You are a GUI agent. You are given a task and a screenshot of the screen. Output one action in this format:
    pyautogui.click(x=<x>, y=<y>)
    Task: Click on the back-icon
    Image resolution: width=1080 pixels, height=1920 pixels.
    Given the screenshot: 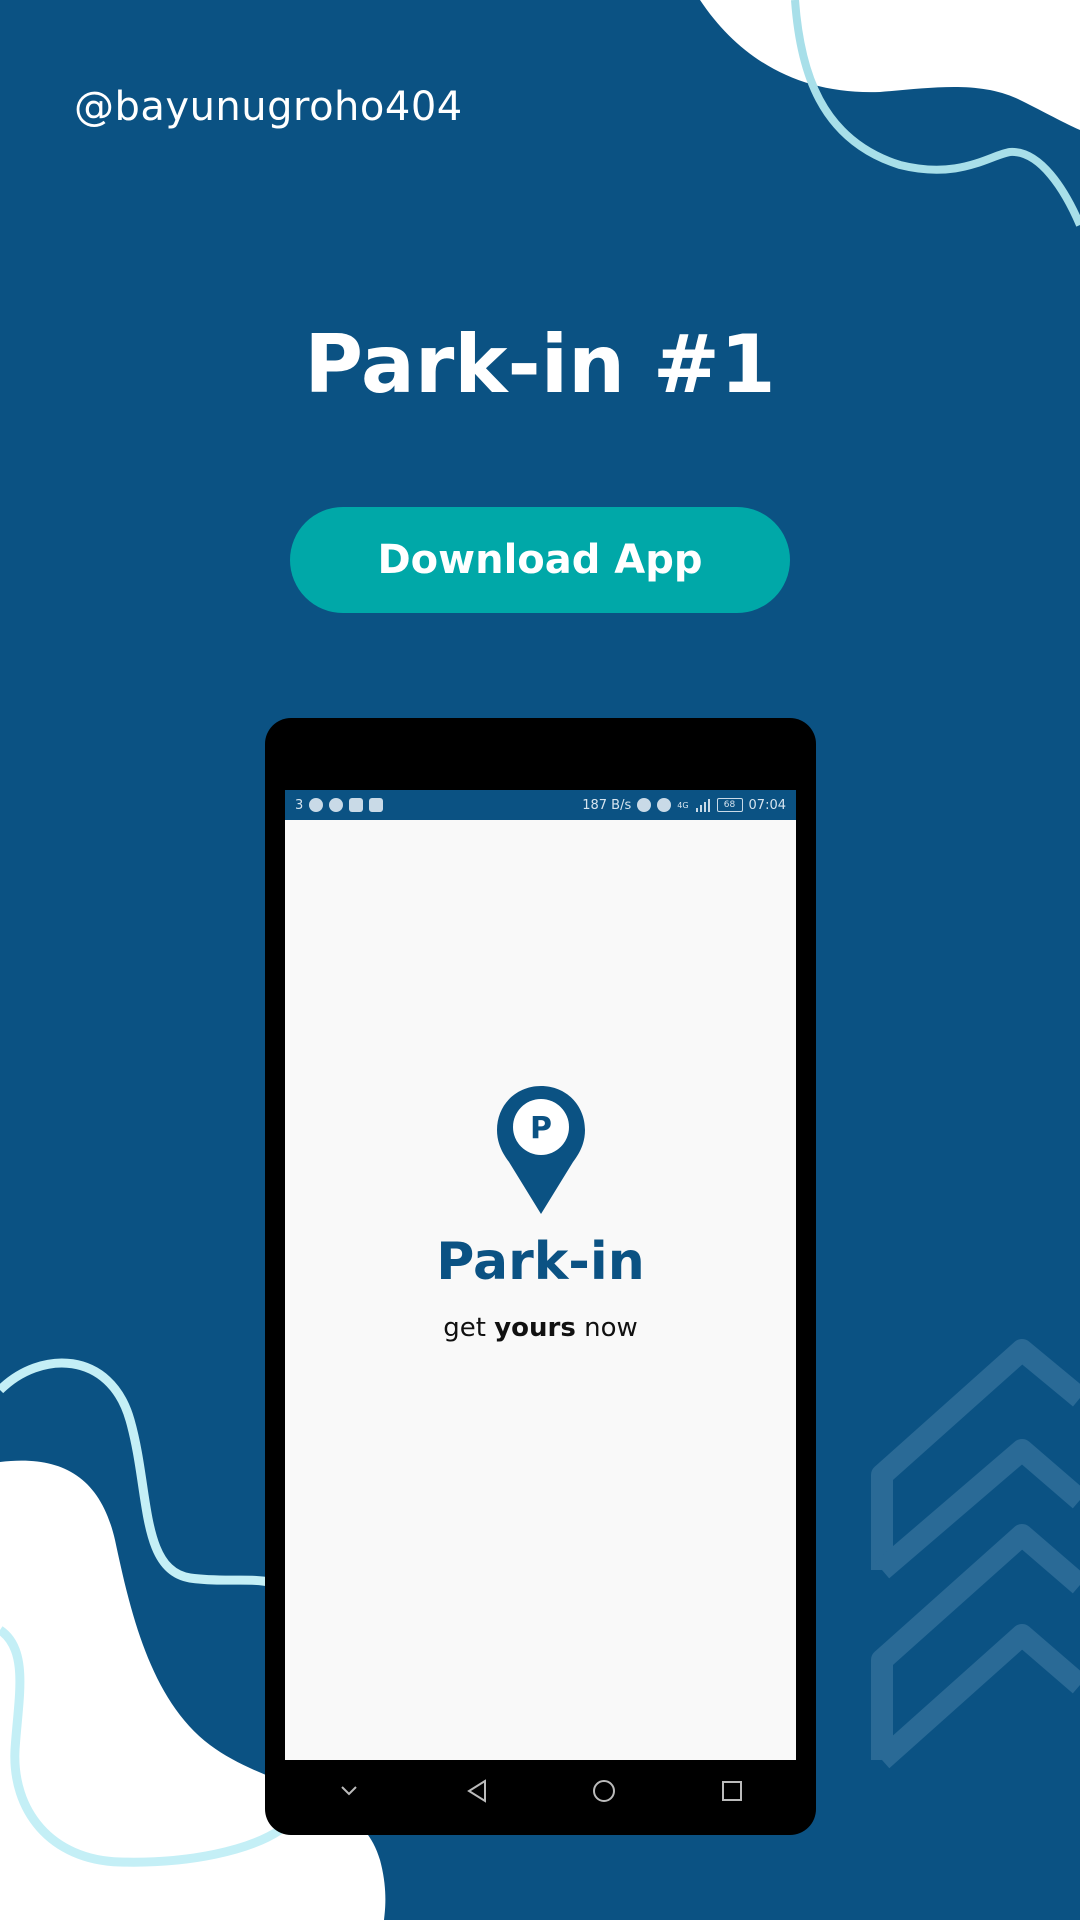 What is the action you would take?
    pyautogui.click(x=476, y=1791)
    